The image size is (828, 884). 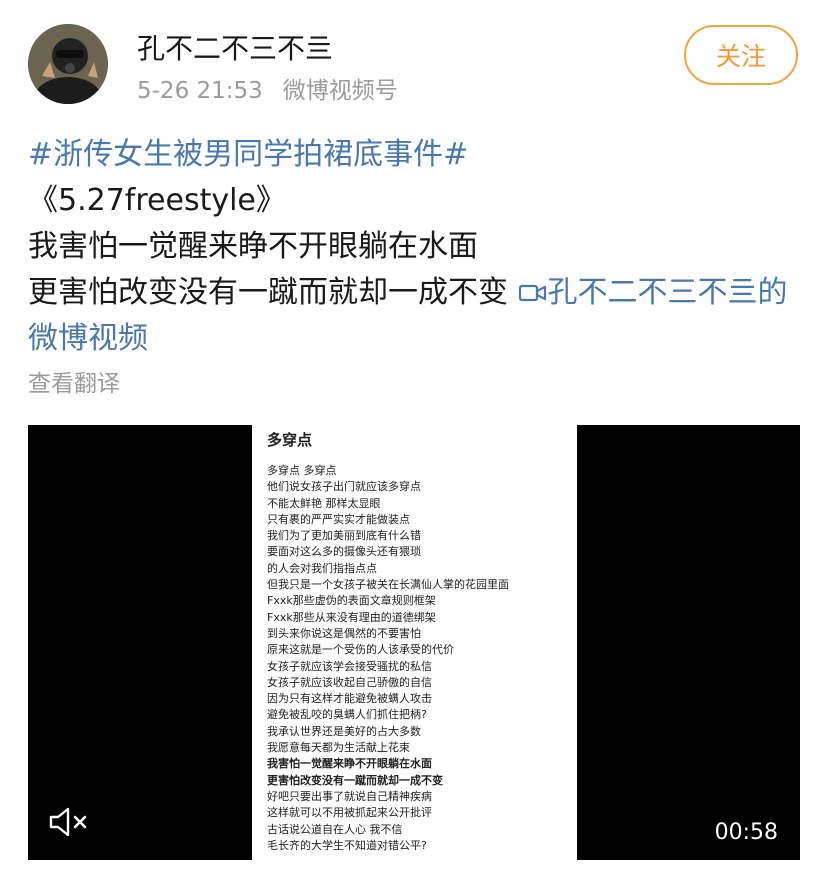 I want to click on translate-link: 查看翻译, so click(x=74, y=384).